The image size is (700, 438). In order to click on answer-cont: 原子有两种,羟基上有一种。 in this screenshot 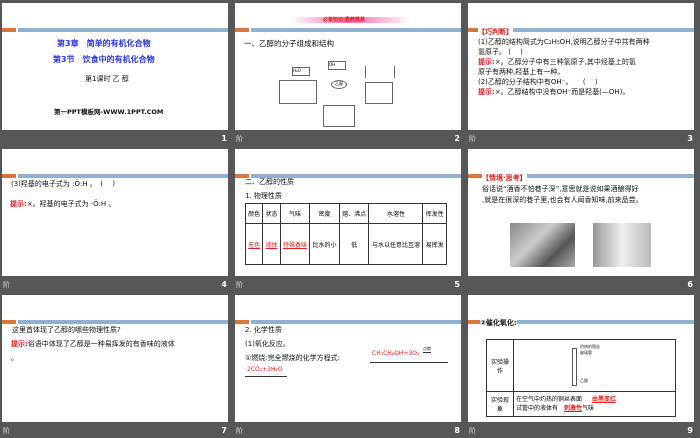, I will do `click(521, 72)`.